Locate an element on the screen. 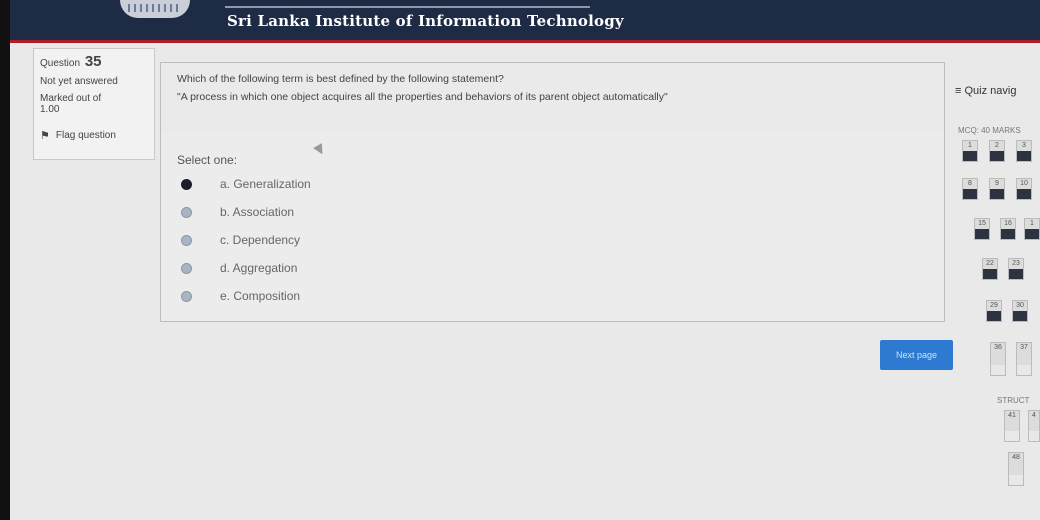 This screenshot has width=1040, height=520. nav-cell: 10 is located at coordinates (1024, 189).